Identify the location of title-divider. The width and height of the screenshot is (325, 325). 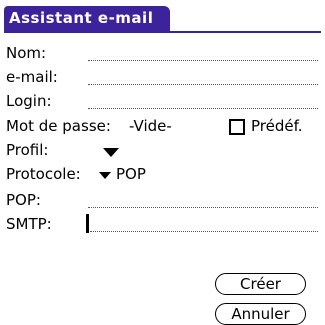
(162, 32).